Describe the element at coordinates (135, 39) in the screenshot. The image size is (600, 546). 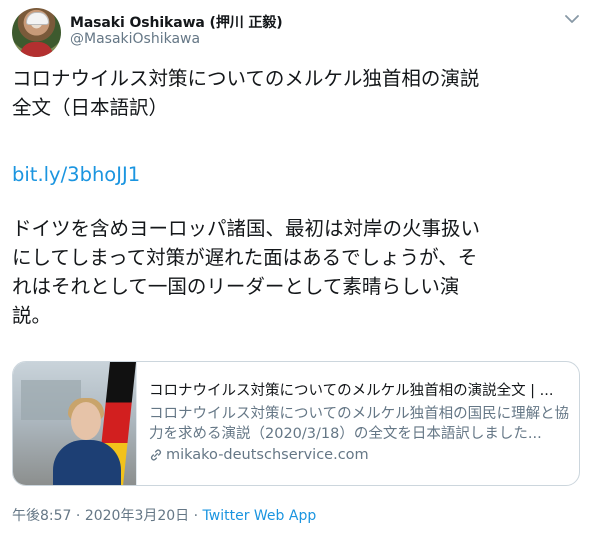
I see `user-handle: @MasakiOshikawa` at that location.